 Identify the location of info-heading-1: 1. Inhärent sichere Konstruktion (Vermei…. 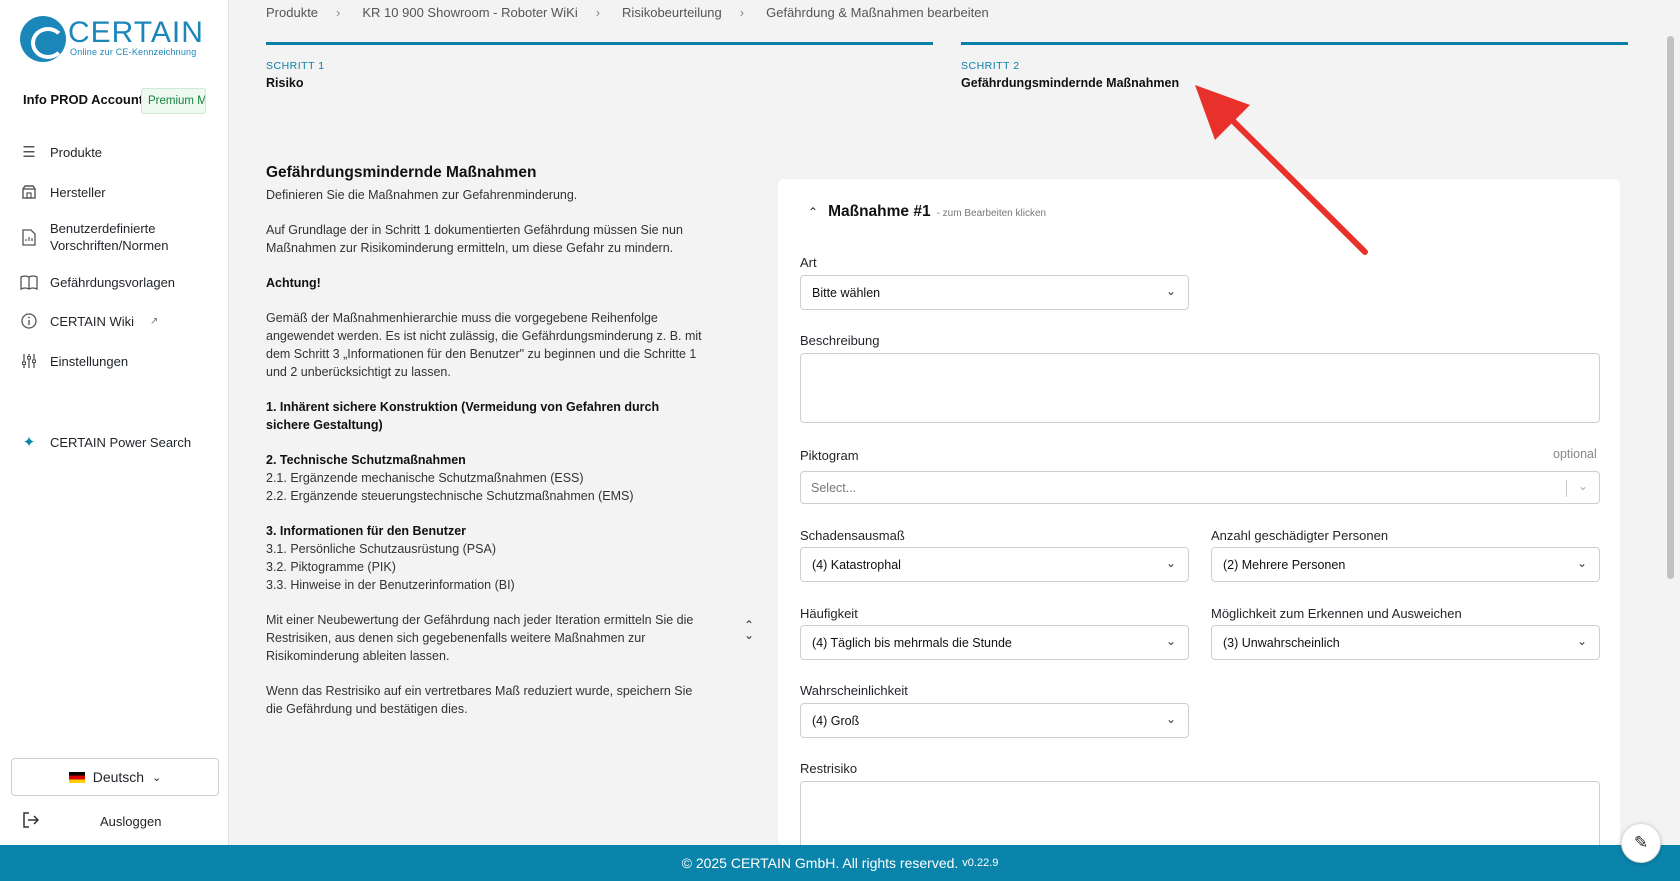
(463, 416).